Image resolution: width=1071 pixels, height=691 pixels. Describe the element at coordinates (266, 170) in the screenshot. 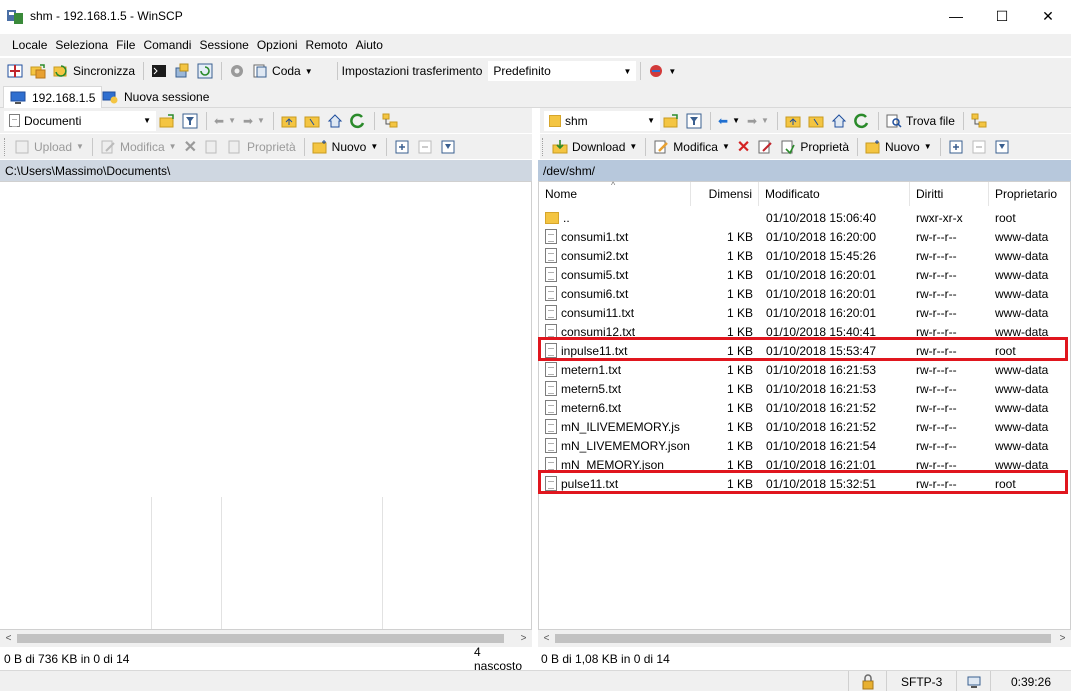

I see `left-path-bar: C:\Users\Massimo\Documents\` at that location.